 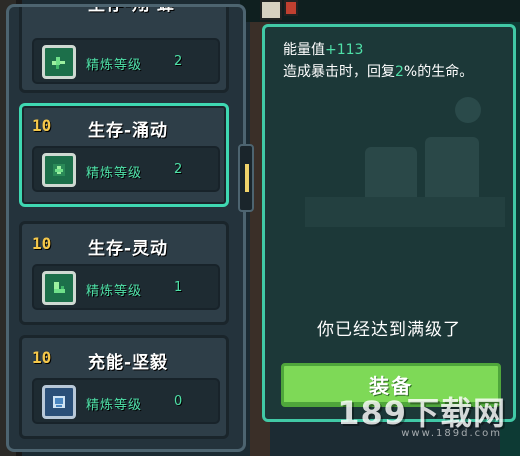 What do you see at coordinates (399, 72) in the screenshot?
I see `effect-value: 2` at bounding box center [399, 72].